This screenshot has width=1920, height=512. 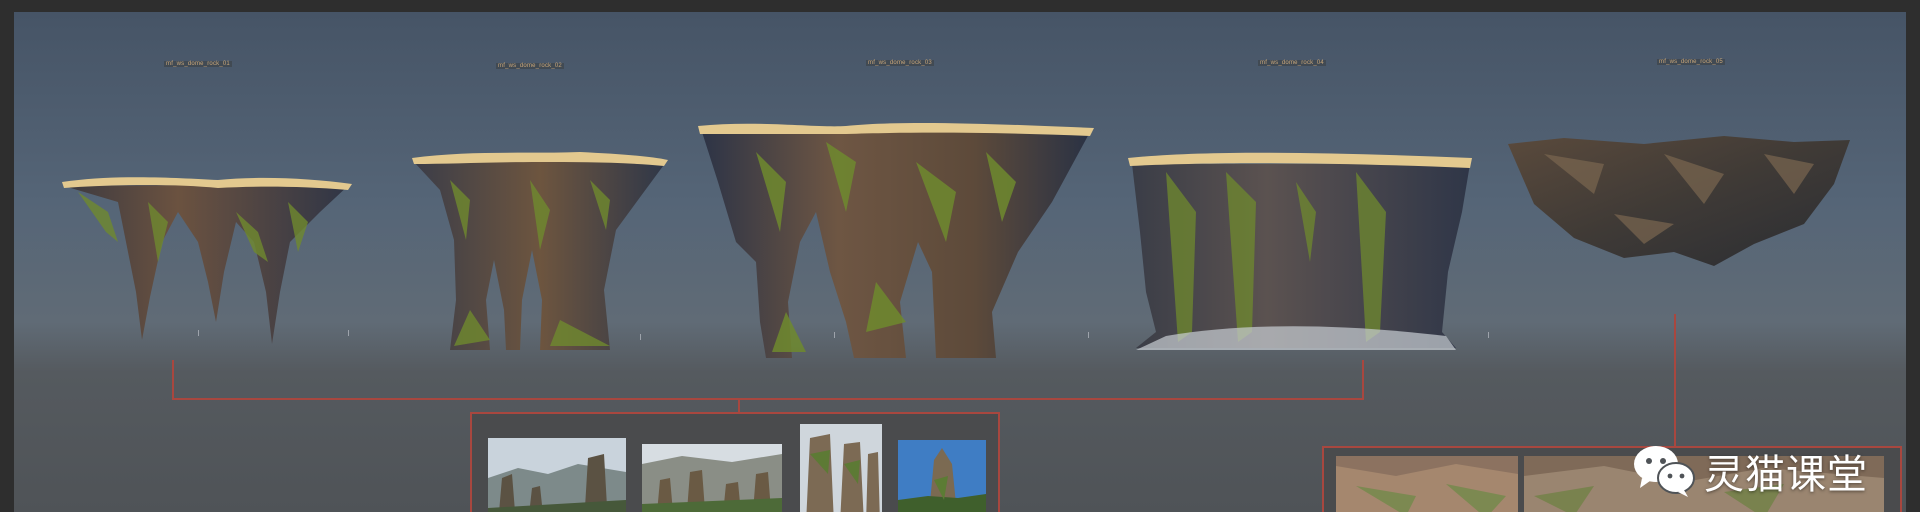 What do you see at coordinates (7, 262) in the screenshot?
I see `window-left-bar` at bounding box center [7, 262].